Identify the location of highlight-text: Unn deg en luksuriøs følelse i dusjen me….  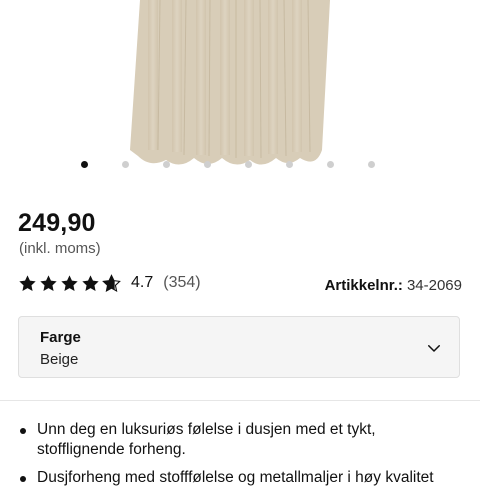
(206, 439).